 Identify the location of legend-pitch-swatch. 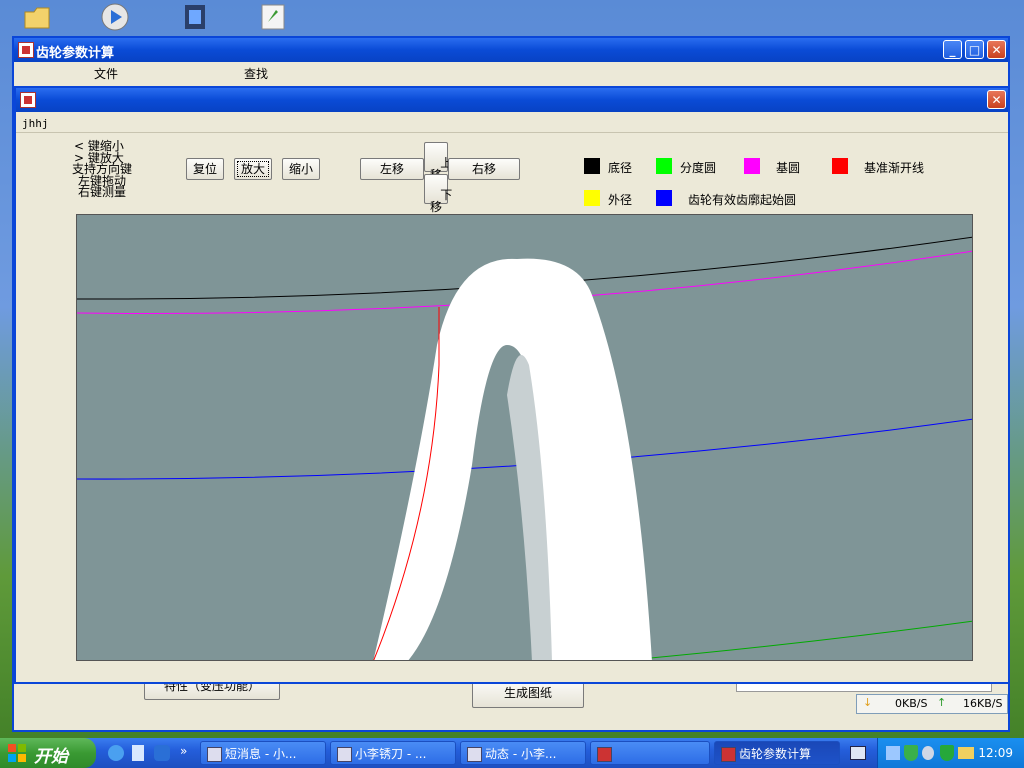
(664, 166).